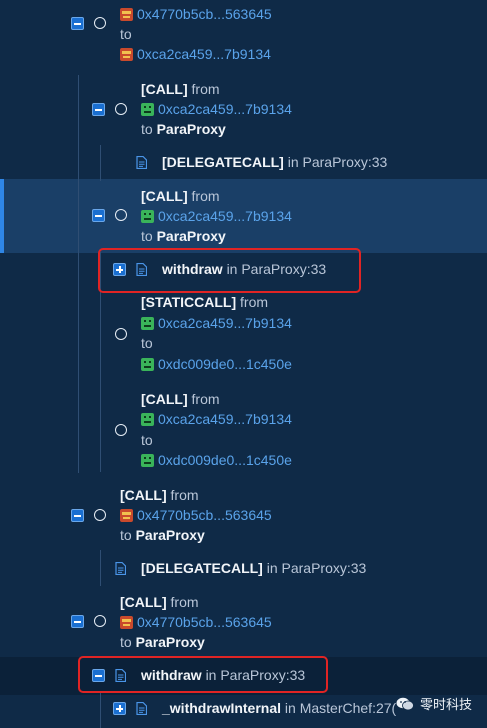 The width and height of the screenshot is (487, 728). Describe the element at coordinates (340, 708) in the screenshot. I see `source-location: in MasterChef:27(` at that location.